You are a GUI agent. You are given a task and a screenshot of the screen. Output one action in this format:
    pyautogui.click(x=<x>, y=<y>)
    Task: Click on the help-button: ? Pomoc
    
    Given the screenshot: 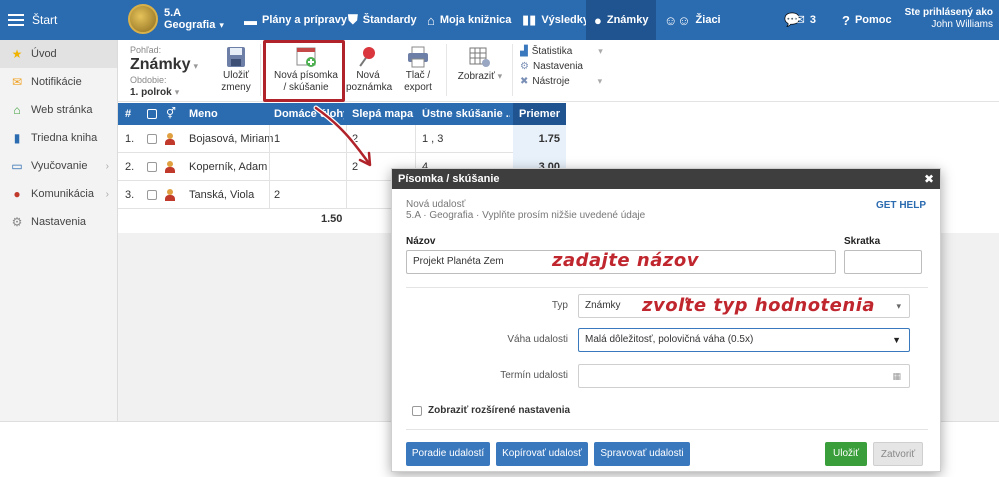 What is the action you would take?
    pyautogui.click(x=867, y=20)
    